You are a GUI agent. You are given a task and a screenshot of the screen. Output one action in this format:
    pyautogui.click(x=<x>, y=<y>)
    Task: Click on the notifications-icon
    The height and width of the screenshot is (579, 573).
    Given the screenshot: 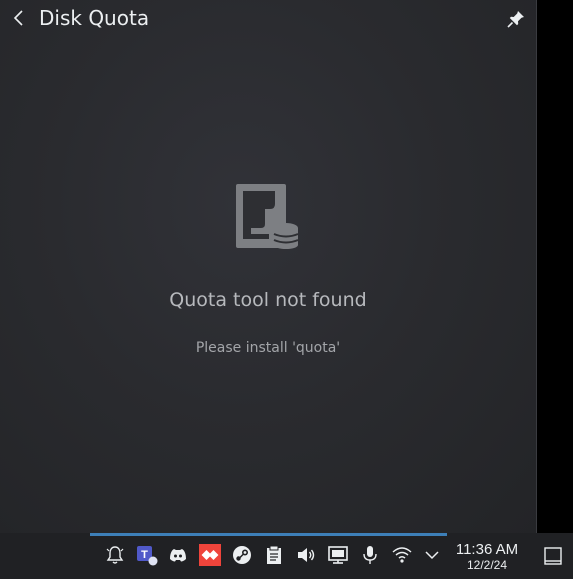 What is the action you would take?
    pyautogui.click(x=115, y=555)
    